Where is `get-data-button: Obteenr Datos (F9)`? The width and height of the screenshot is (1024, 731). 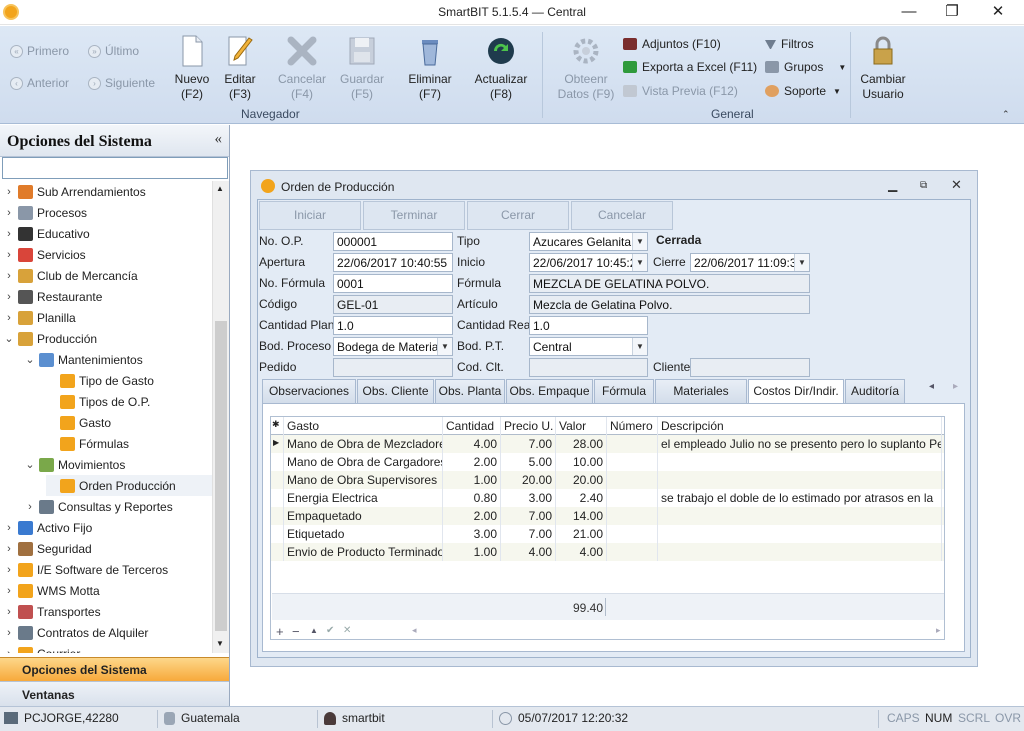
get-data-button: Obteenr Datos (F9) is located at coordinates (586, 68).